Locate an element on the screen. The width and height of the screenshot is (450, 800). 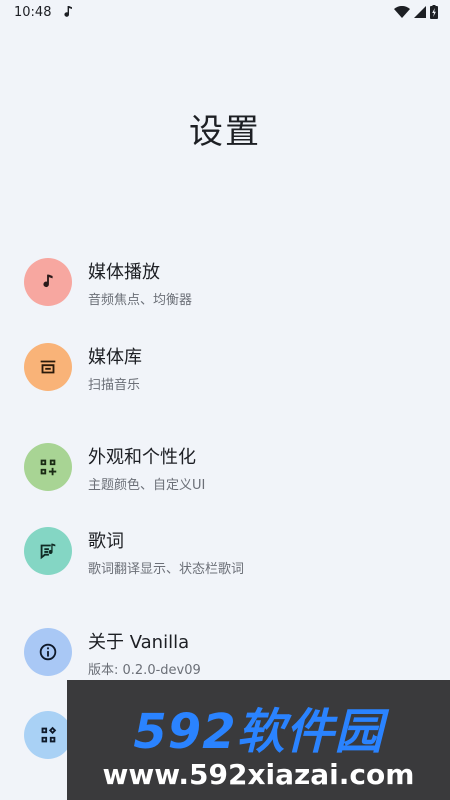
setting-subtitle: 歌词翻译显示、状态栏歌词 is located at coordinates (166, 569).